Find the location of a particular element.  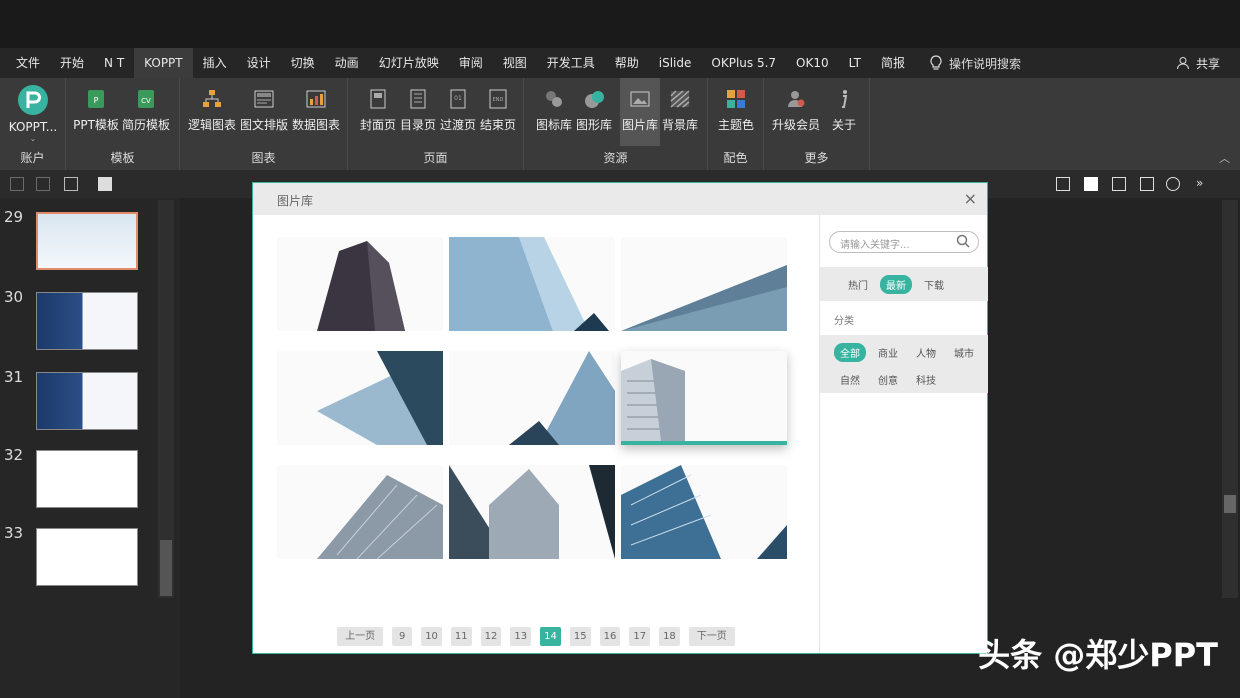

svg-text: 01 is located at coordinates (458, 98).